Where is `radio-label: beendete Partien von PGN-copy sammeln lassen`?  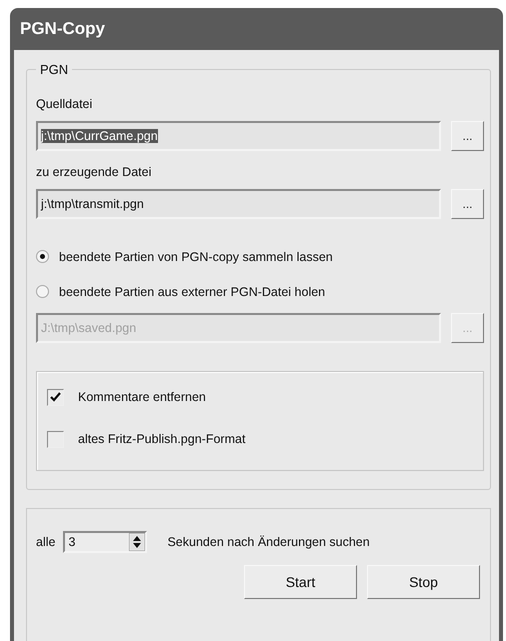 radio-label: beendete Partien von PGN-copy sammeln lassen is located at coordinates (196, 257).